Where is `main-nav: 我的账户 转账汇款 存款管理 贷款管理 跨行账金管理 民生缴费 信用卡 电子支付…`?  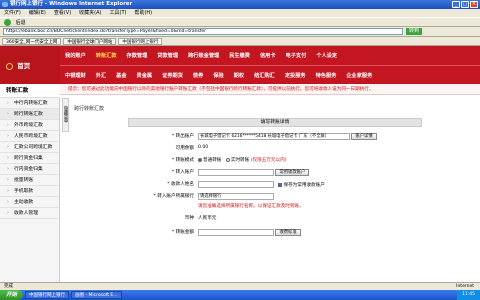 main-nav: 我的账户 转账汇款 存款管理 贷款管理 跨行账金管理 民生缴费 信用卡 电子支付… is located at coordinates (270, 65).